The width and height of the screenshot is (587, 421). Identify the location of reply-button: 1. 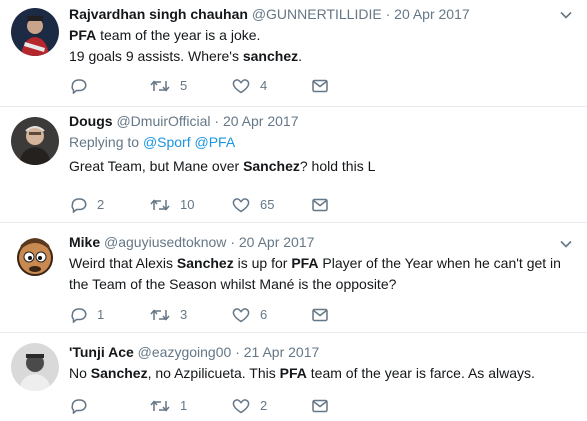
(86, 315).